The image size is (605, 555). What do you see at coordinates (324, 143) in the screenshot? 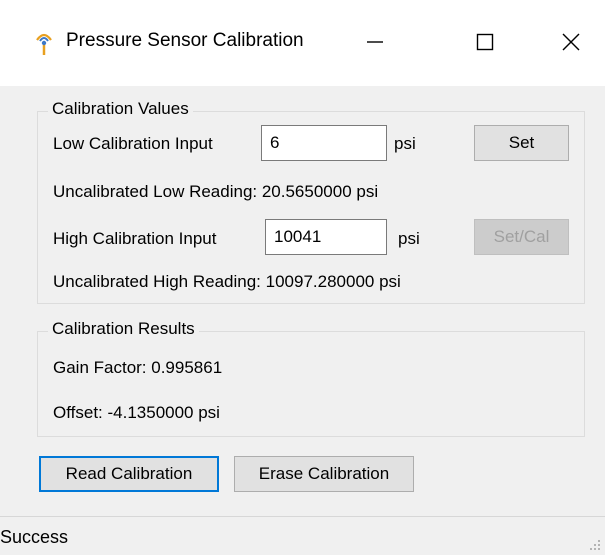
I see `low-calibration-input` at bounding box center [324, 143].